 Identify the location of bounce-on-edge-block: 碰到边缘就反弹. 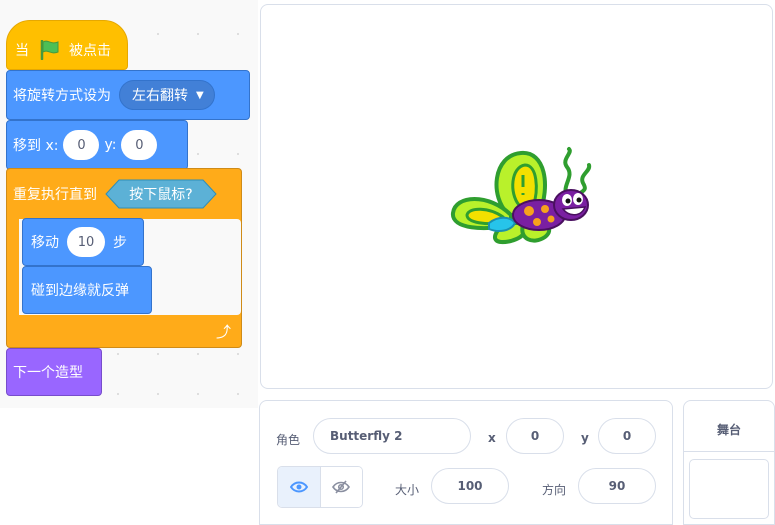
(87, 290).